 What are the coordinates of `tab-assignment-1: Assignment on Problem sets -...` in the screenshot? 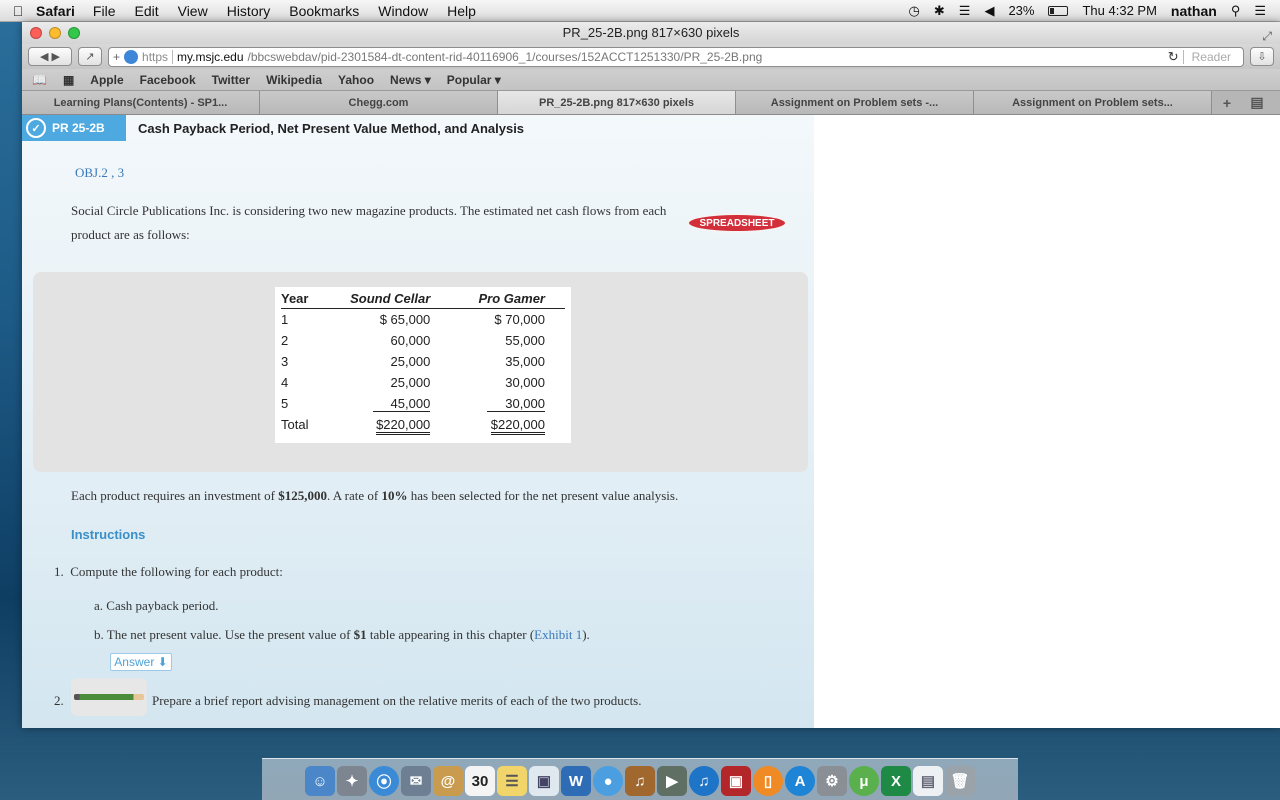 It's located at (855, 102).